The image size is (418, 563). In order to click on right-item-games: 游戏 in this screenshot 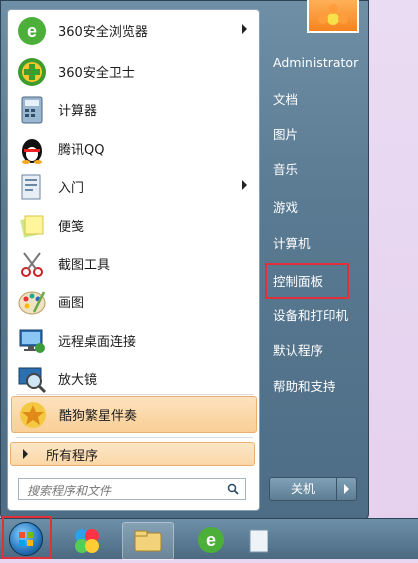, I will do `click(285, 206)`.